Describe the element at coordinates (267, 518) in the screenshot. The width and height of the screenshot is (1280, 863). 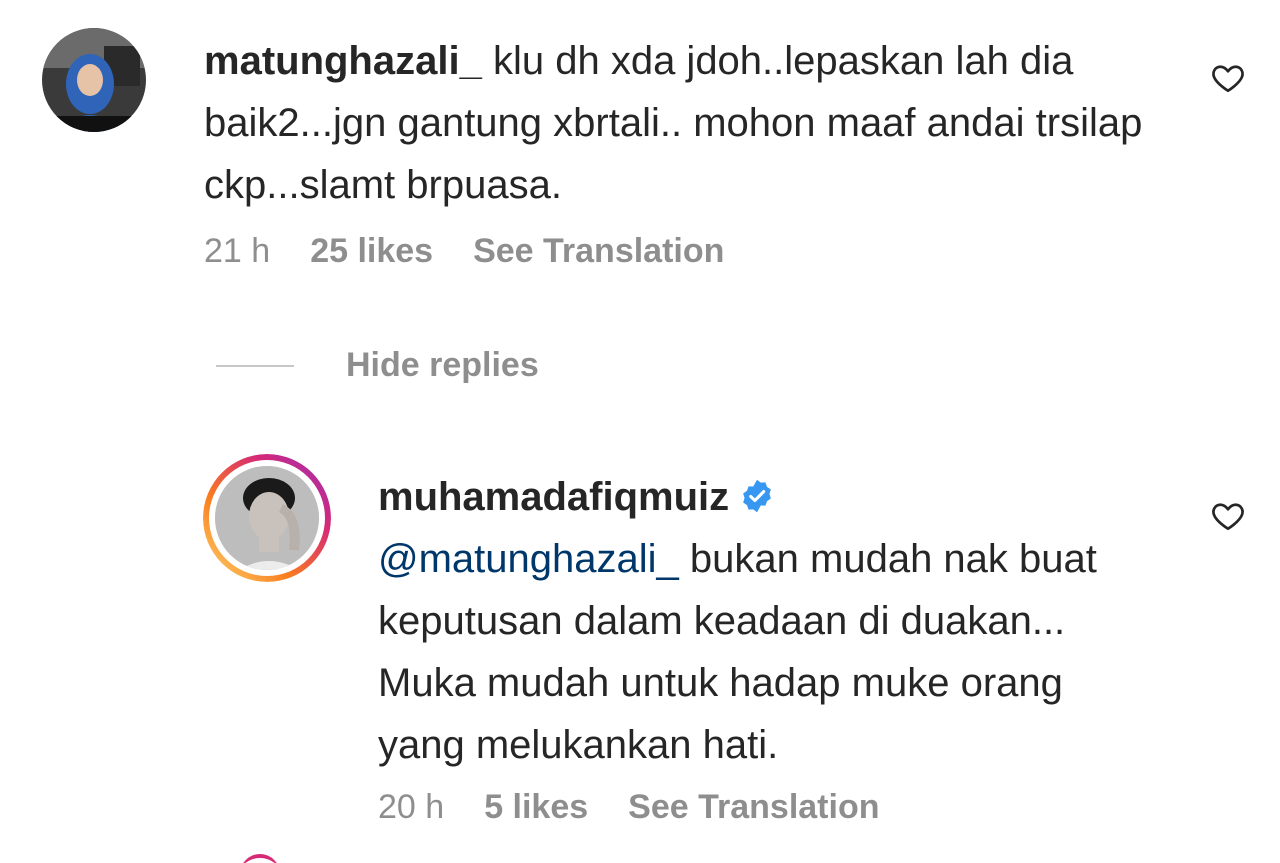
I see `story-ring-avatar` at that location.